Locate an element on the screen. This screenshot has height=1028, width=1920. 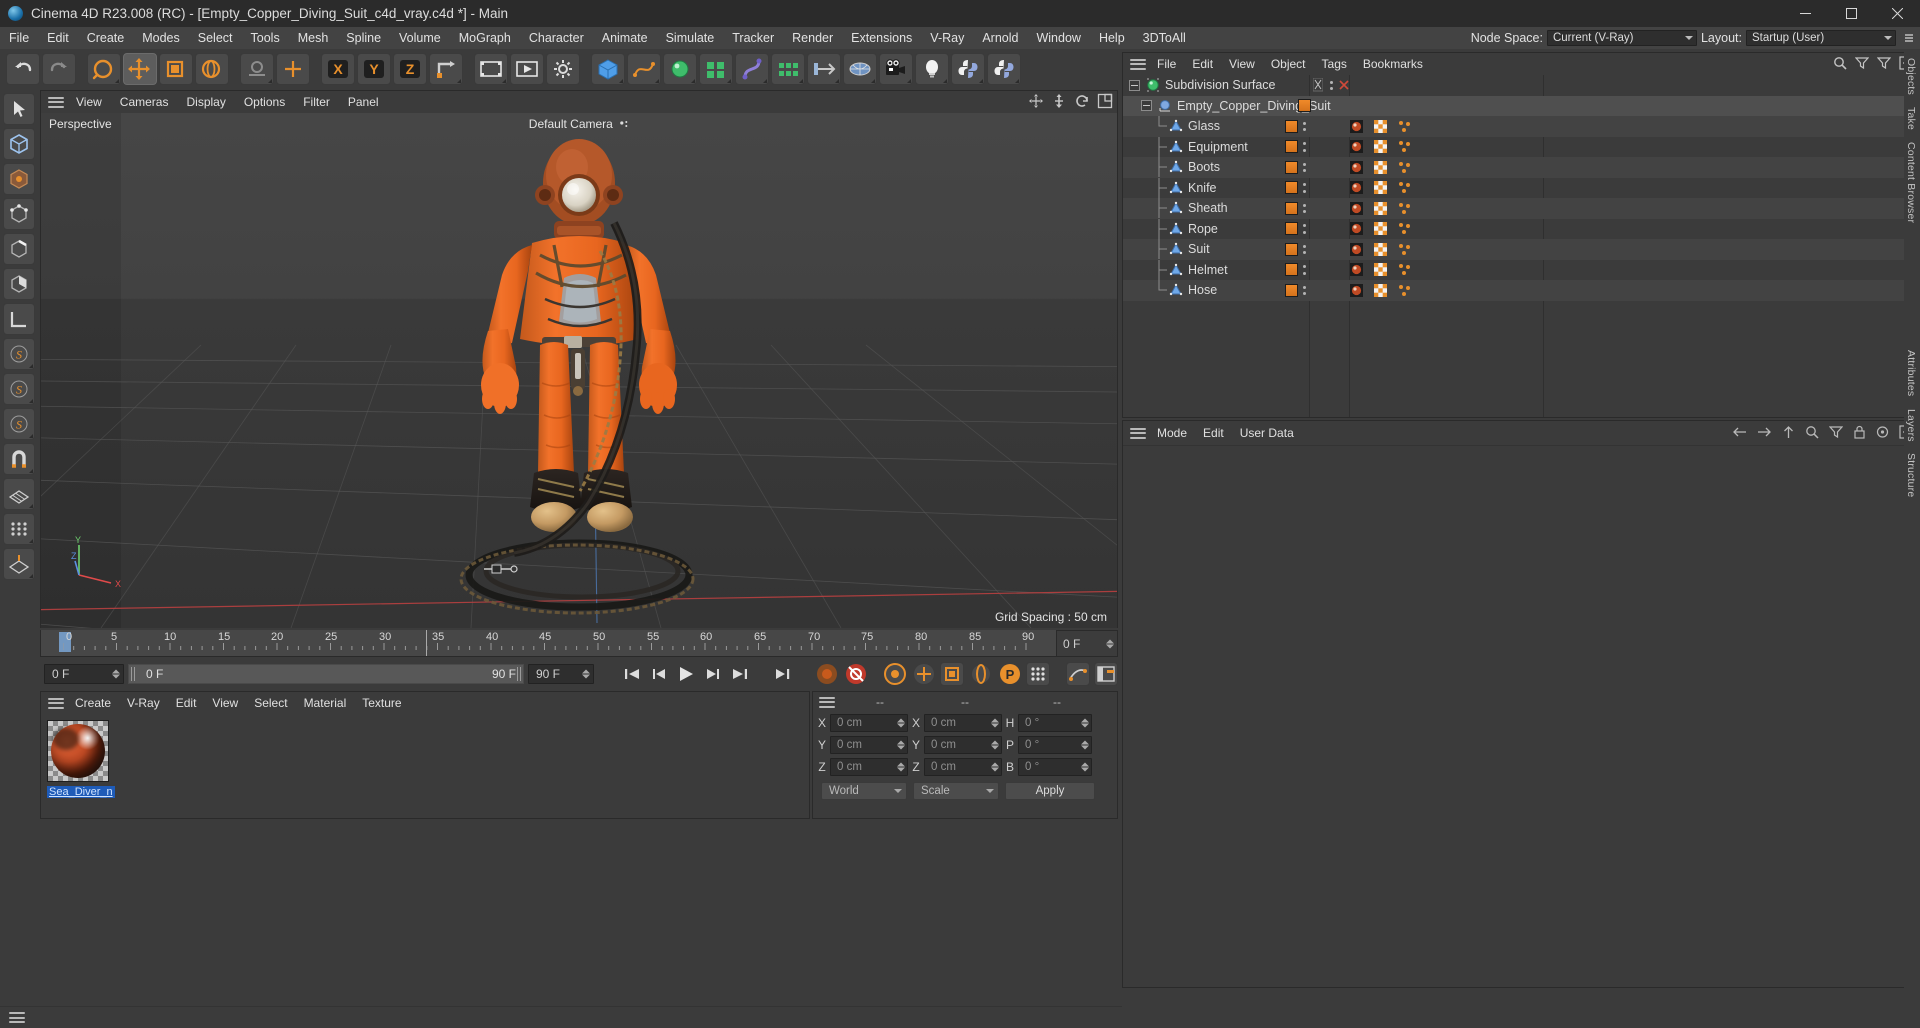
selection-tag-icon is located at coordinates (1404, 269).